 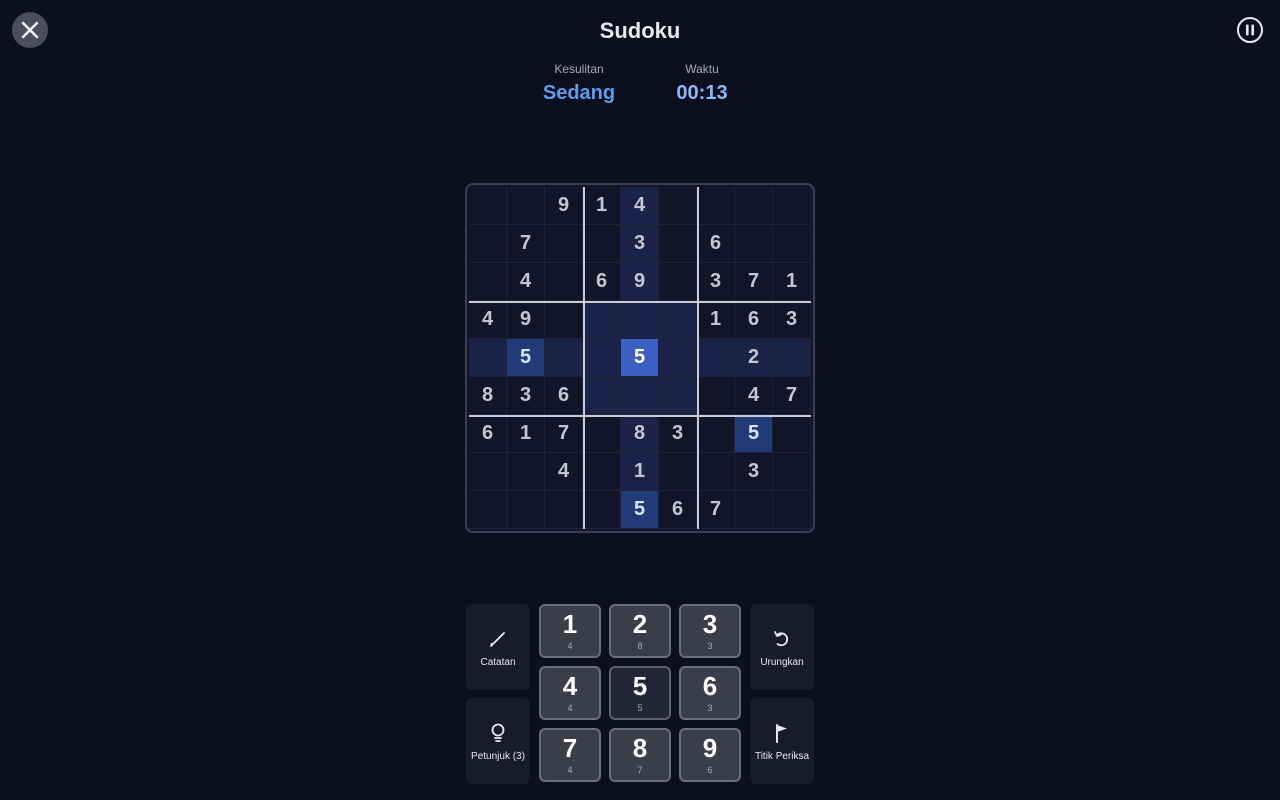 I want to click on keypad-number-3: 33, so click(x=710, y=631).